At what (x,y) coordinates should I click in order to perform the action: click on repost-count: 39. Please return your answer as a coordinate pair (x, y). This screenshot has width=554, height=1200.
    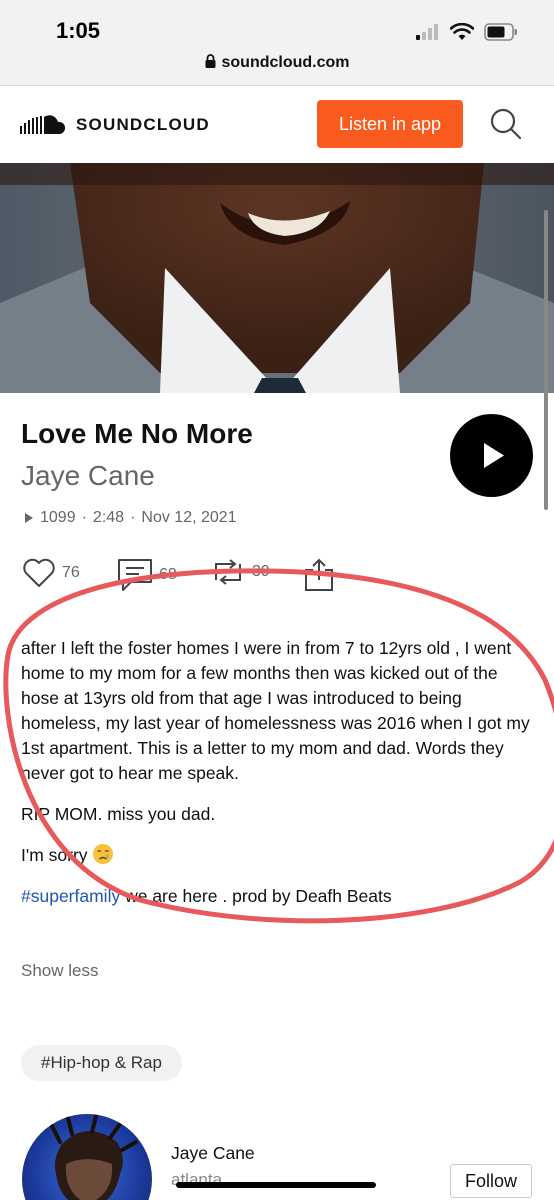
    Looking at the image, I should click on (261, 571).